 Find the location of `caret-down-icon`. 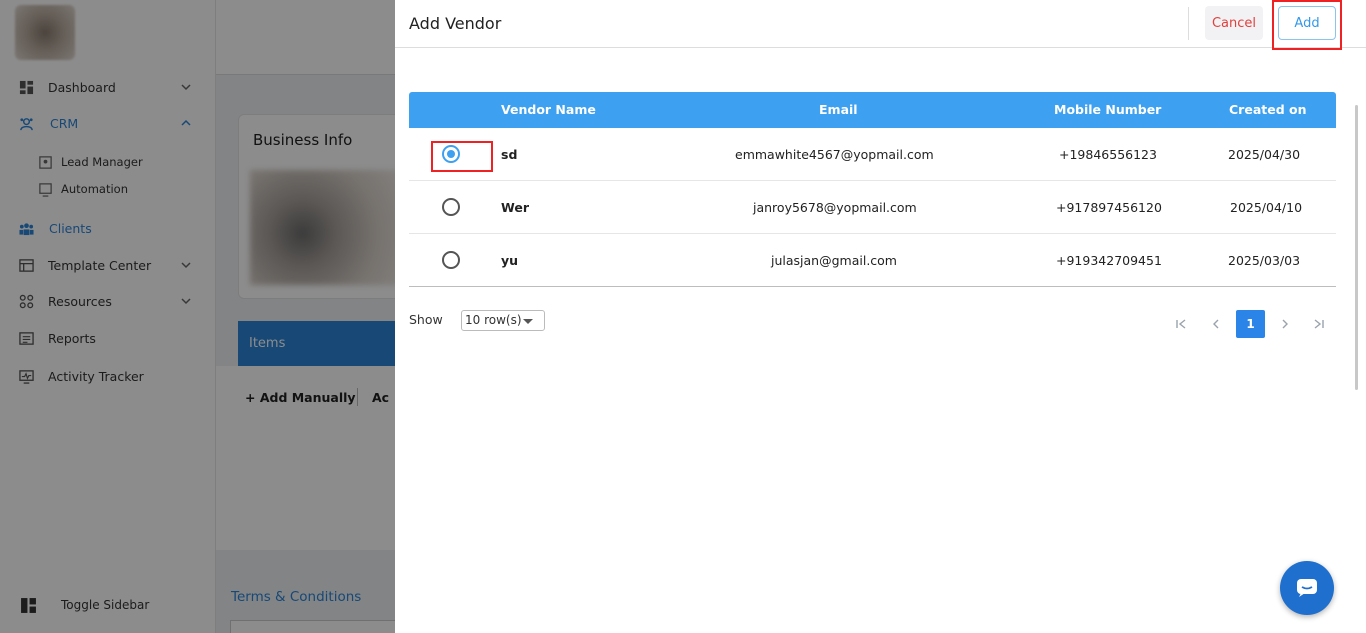

caret-down-icon is located at coordinates (528, 321).